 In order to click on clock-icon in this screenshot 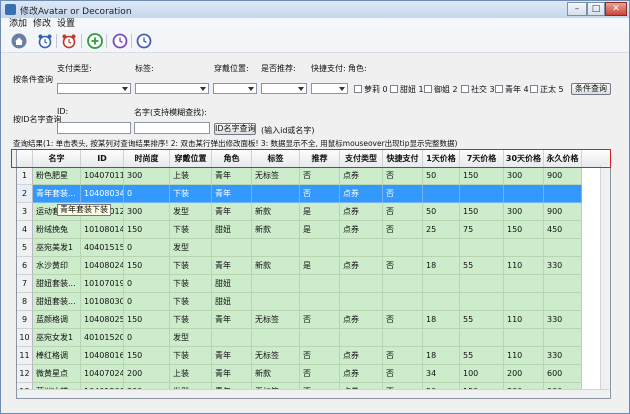, I will do `click(144, 41)`.